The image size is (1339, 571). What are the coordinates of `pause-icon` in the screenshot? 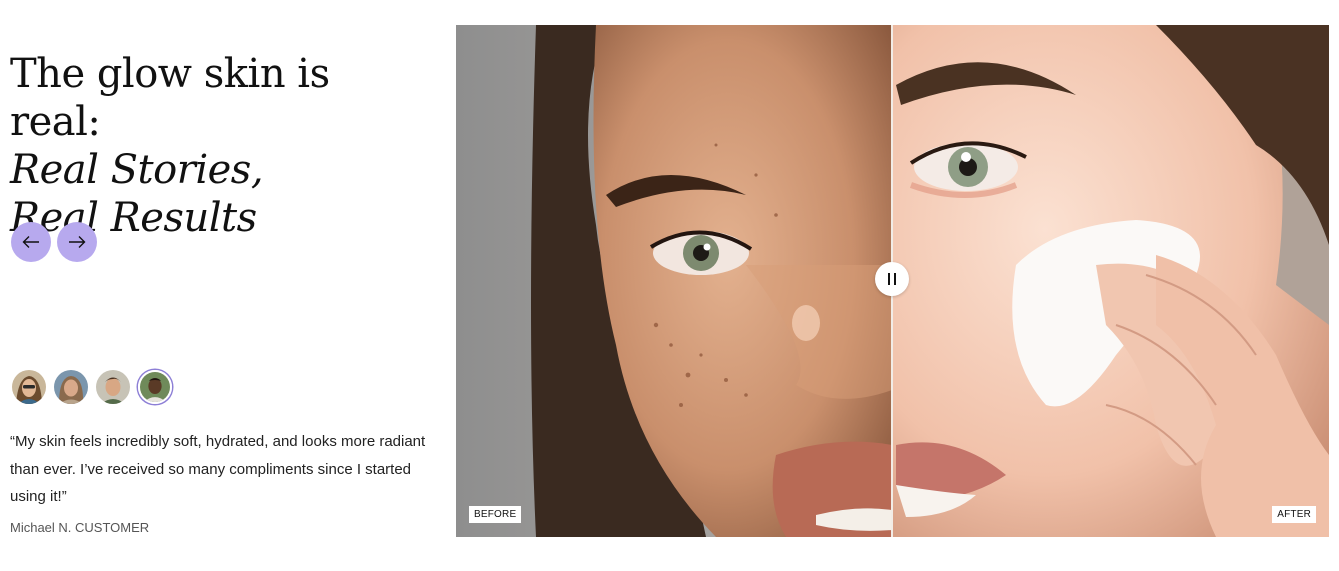 It's located at (892, 279).